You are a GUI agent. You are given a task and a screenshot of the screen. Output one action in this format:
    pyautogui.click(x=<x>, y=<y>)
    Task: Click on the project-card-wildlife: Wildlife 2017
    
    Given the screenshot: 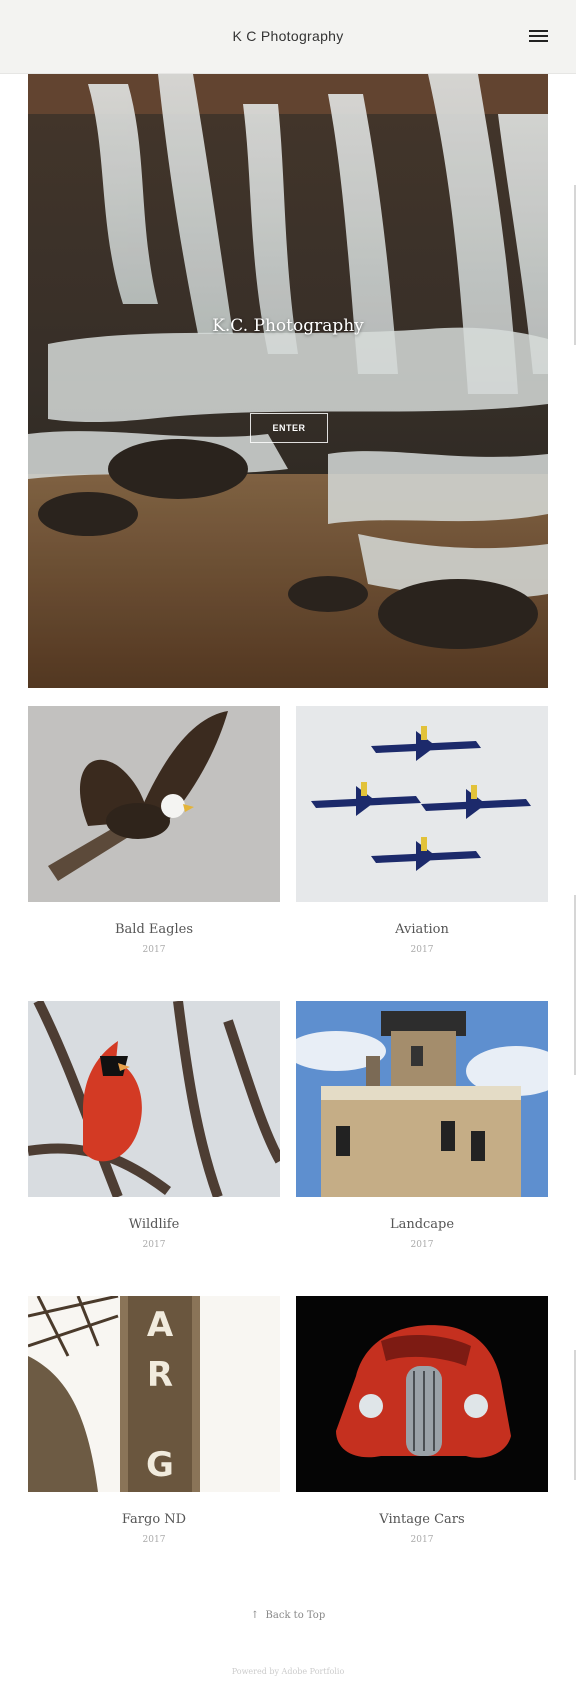 What is the action you would take?
    pyautogui.click(x=154, y=1125)
    